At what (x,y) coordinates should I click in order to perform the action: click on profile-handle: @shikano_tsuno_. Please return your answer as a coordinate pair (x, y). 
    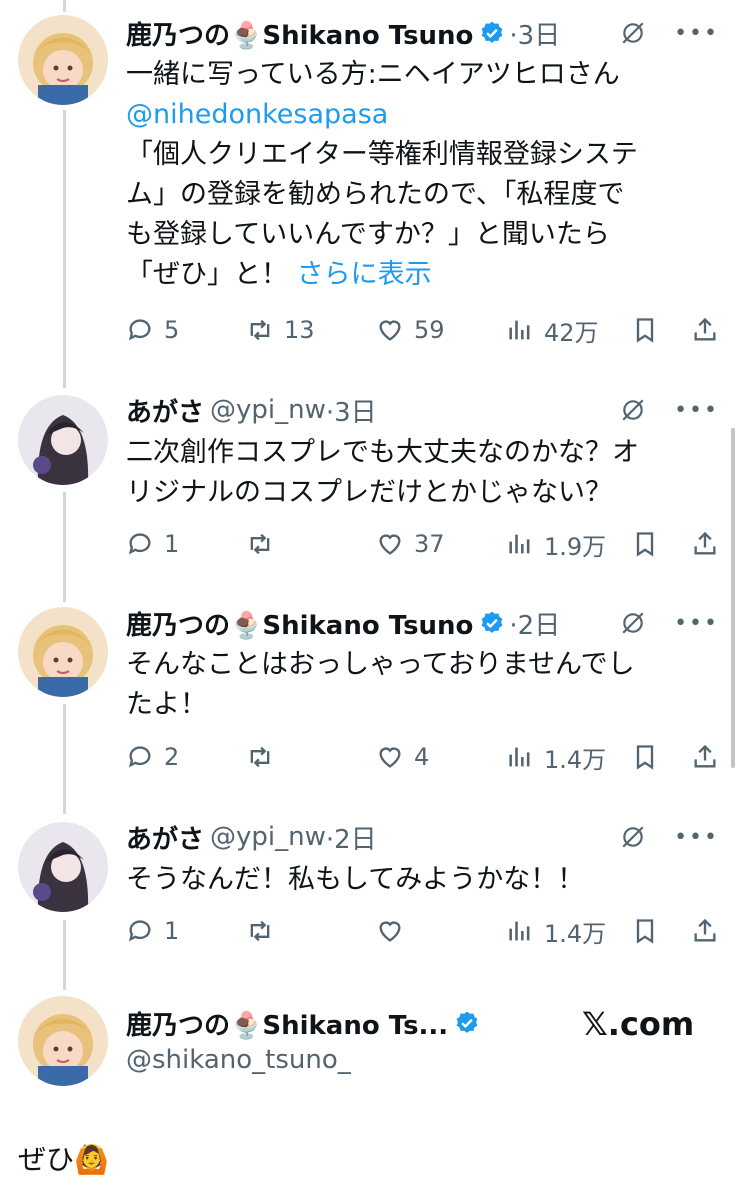
    Looking at the image, I should click on (238, 1060).